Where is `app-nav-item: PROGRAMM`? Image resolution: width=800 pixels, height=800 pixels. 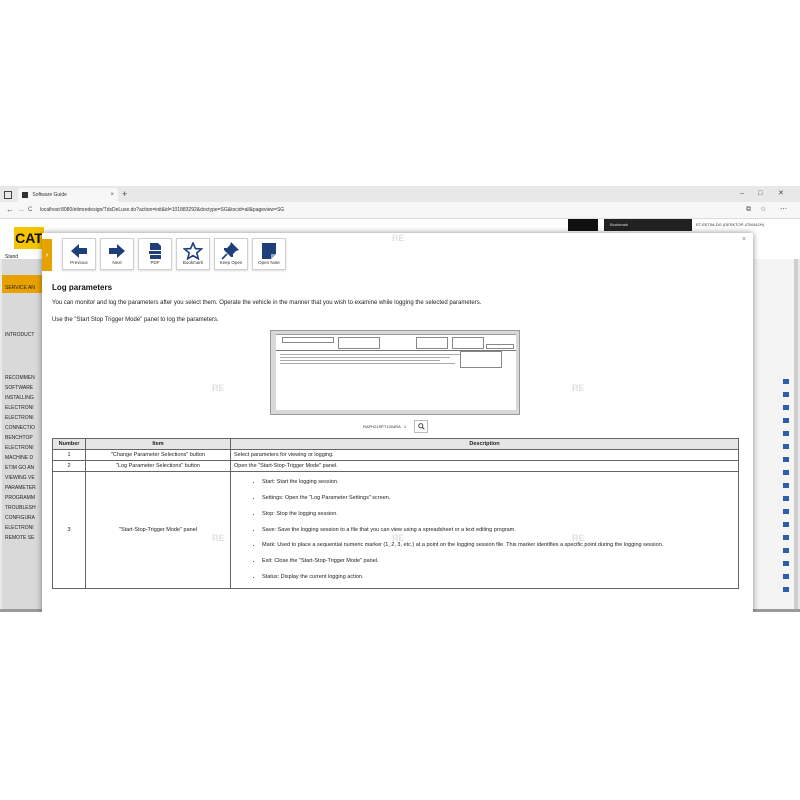 app-nav-item: PROGRAMM is located at coordinates (20, 498).